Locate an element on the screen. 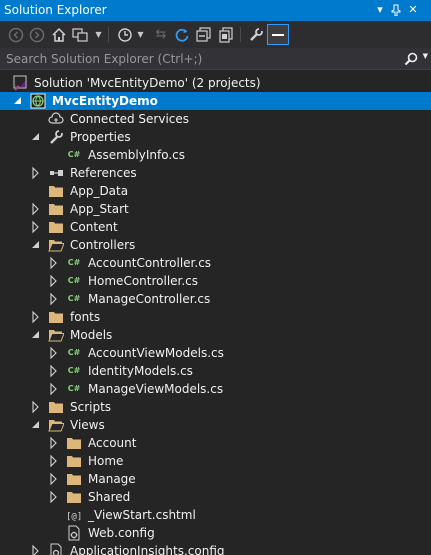 The image size is (431, 555). toolbar: ▼ ▼ ⇆ is located at coordinates (215, 34).